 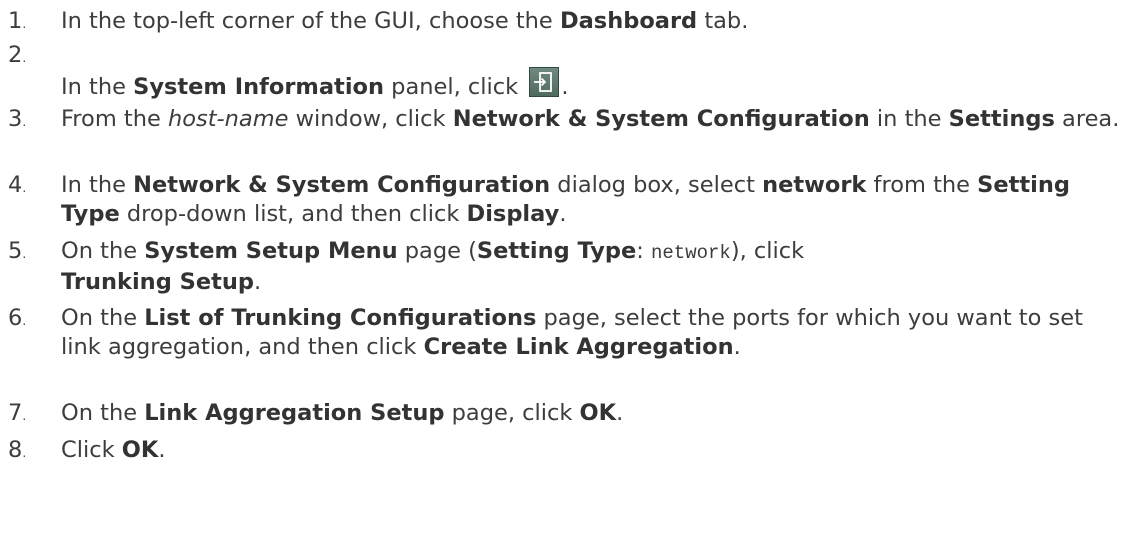 I want to click on link-aggregation-setup-term: Link Aggregation Setup, so click(x=294, y=413).